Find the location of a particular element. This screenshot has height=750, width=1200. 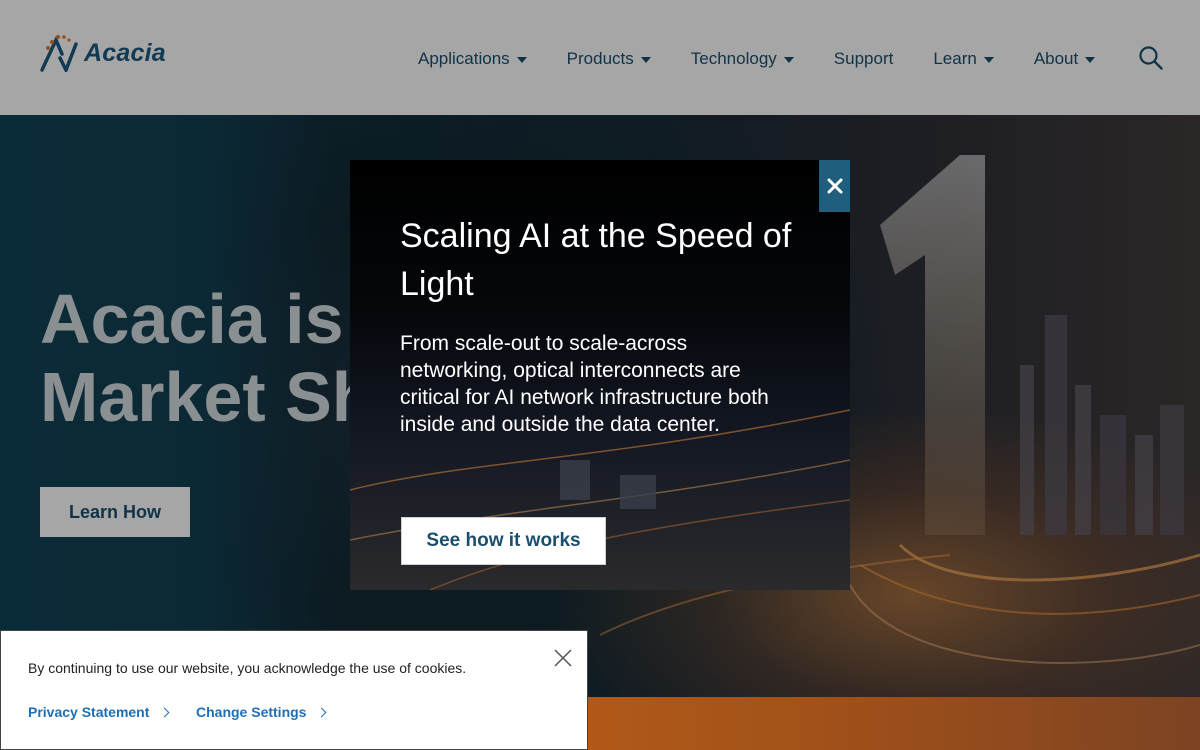

privacy-statement-label: Privacy Statement is located at coordinates (89, 712).